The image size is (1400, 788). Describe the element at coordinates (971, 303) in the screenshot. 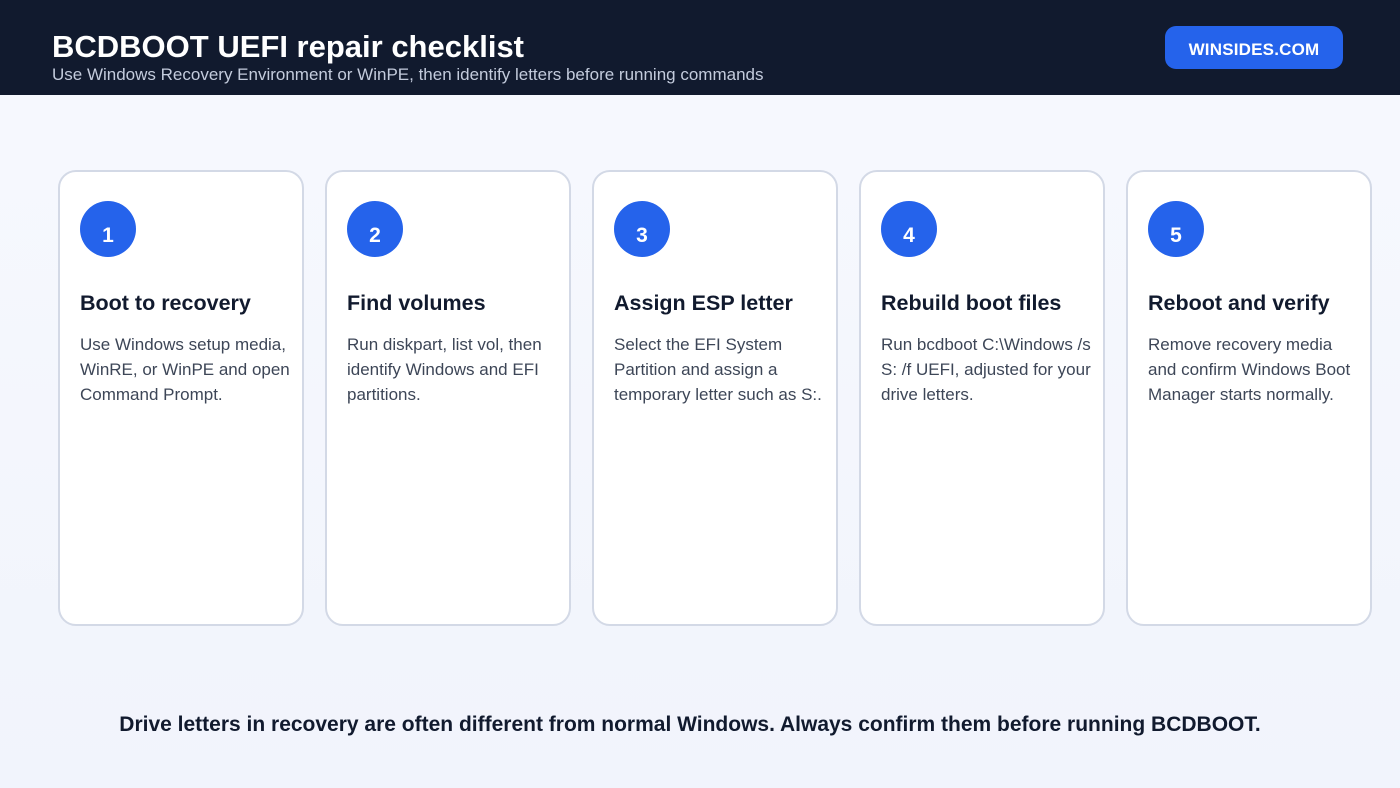

I see `step-title: Rebuild boot files` at that location.